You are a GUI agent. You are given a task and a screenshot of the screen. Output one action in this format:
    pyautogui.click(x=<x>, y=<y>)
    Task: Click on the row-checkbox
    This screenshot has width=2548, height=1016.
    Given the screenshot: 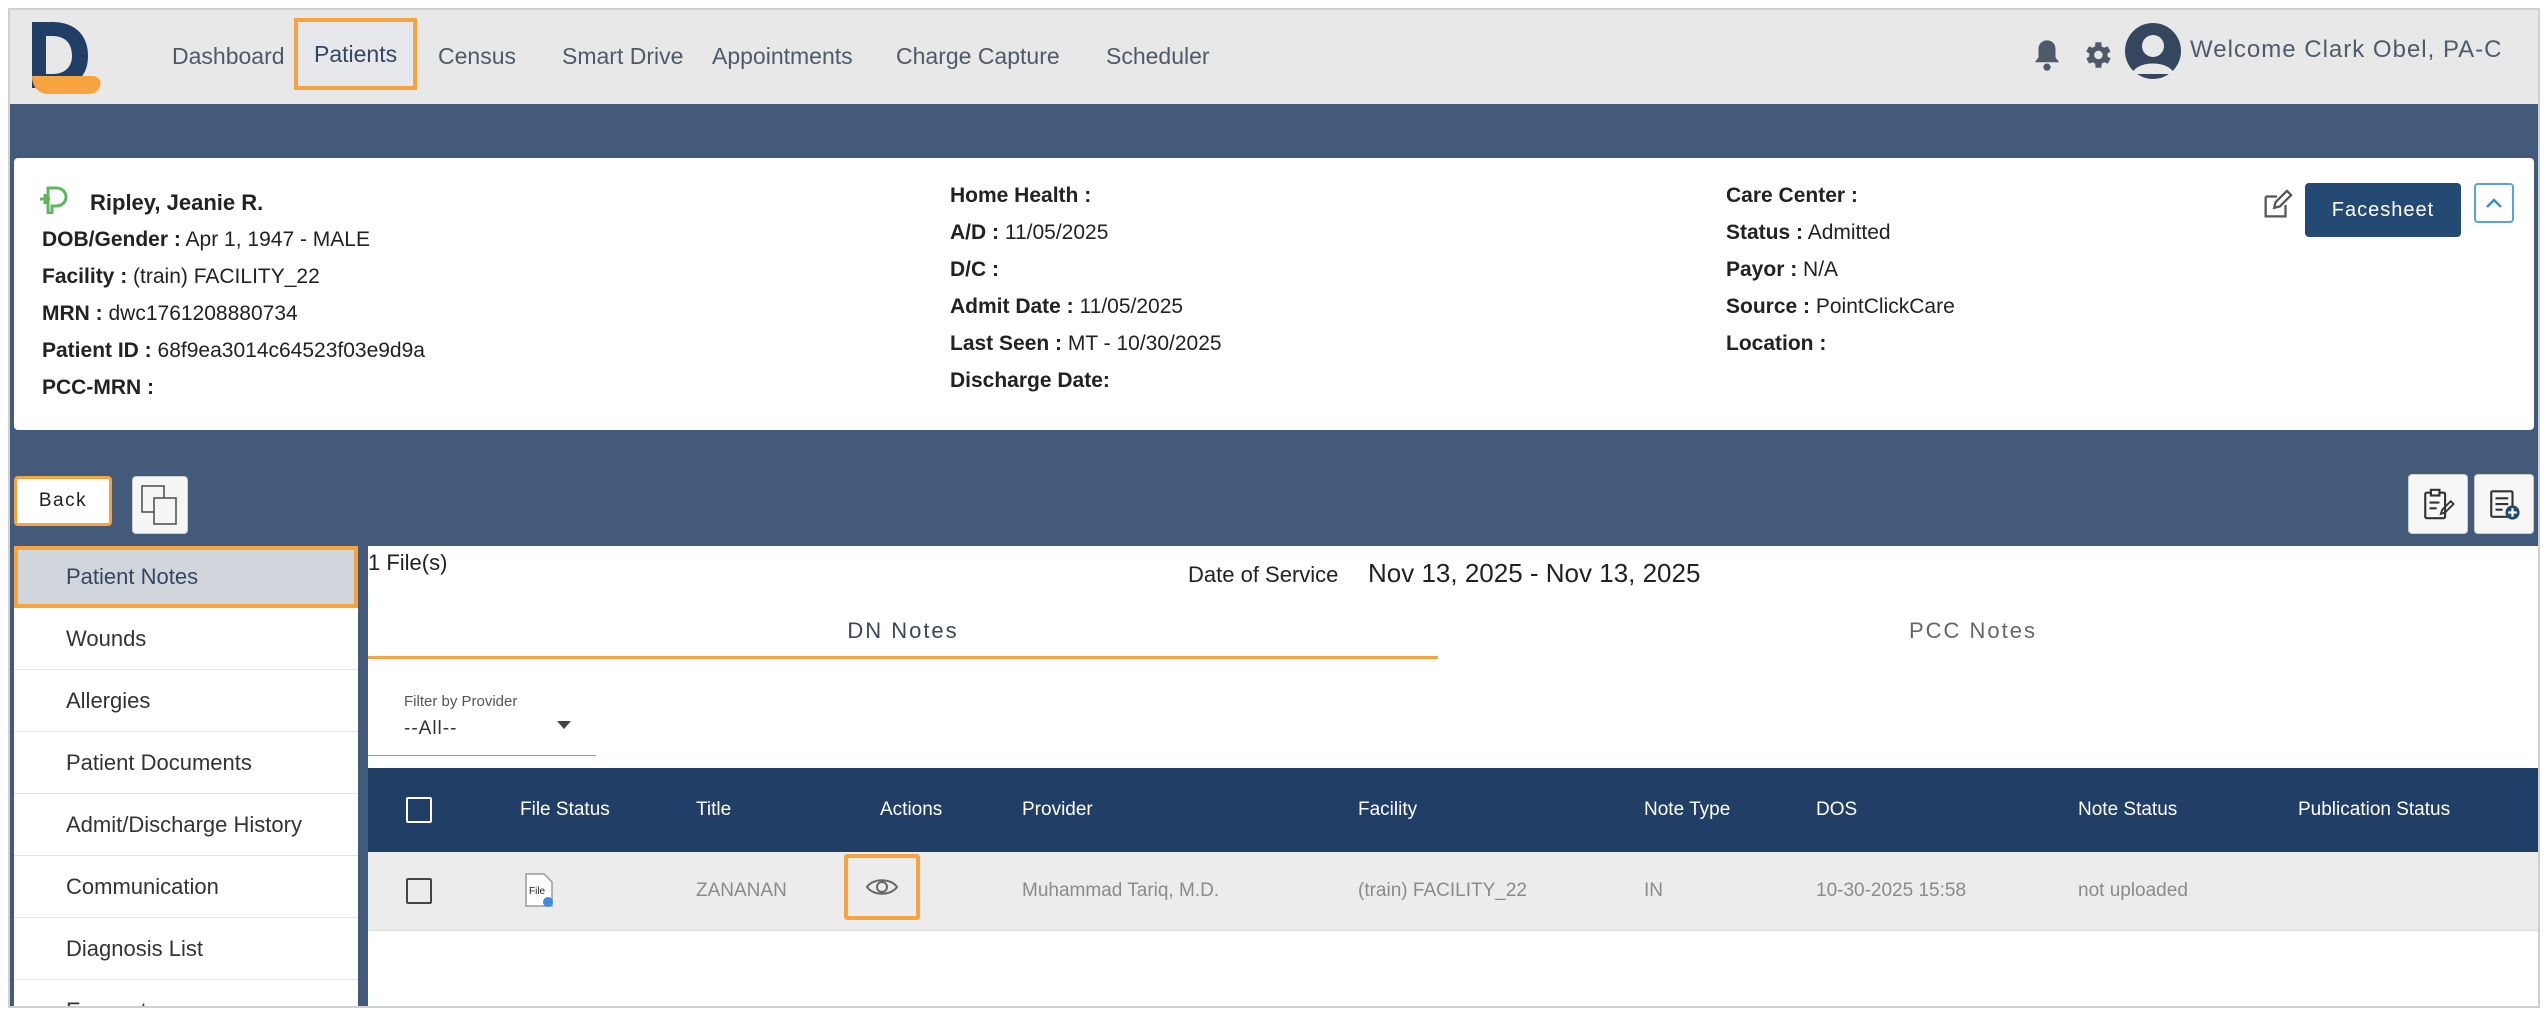 What is the action you would take?
    pyautogui.click(x=419, y=891)
    